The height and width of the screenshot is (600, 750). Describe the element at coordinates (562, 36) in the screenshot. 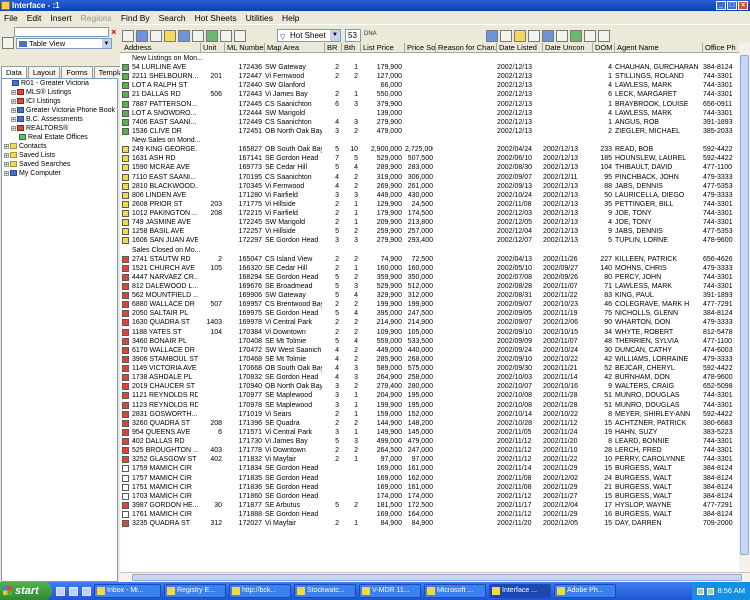

I see `export-icon` at that location.